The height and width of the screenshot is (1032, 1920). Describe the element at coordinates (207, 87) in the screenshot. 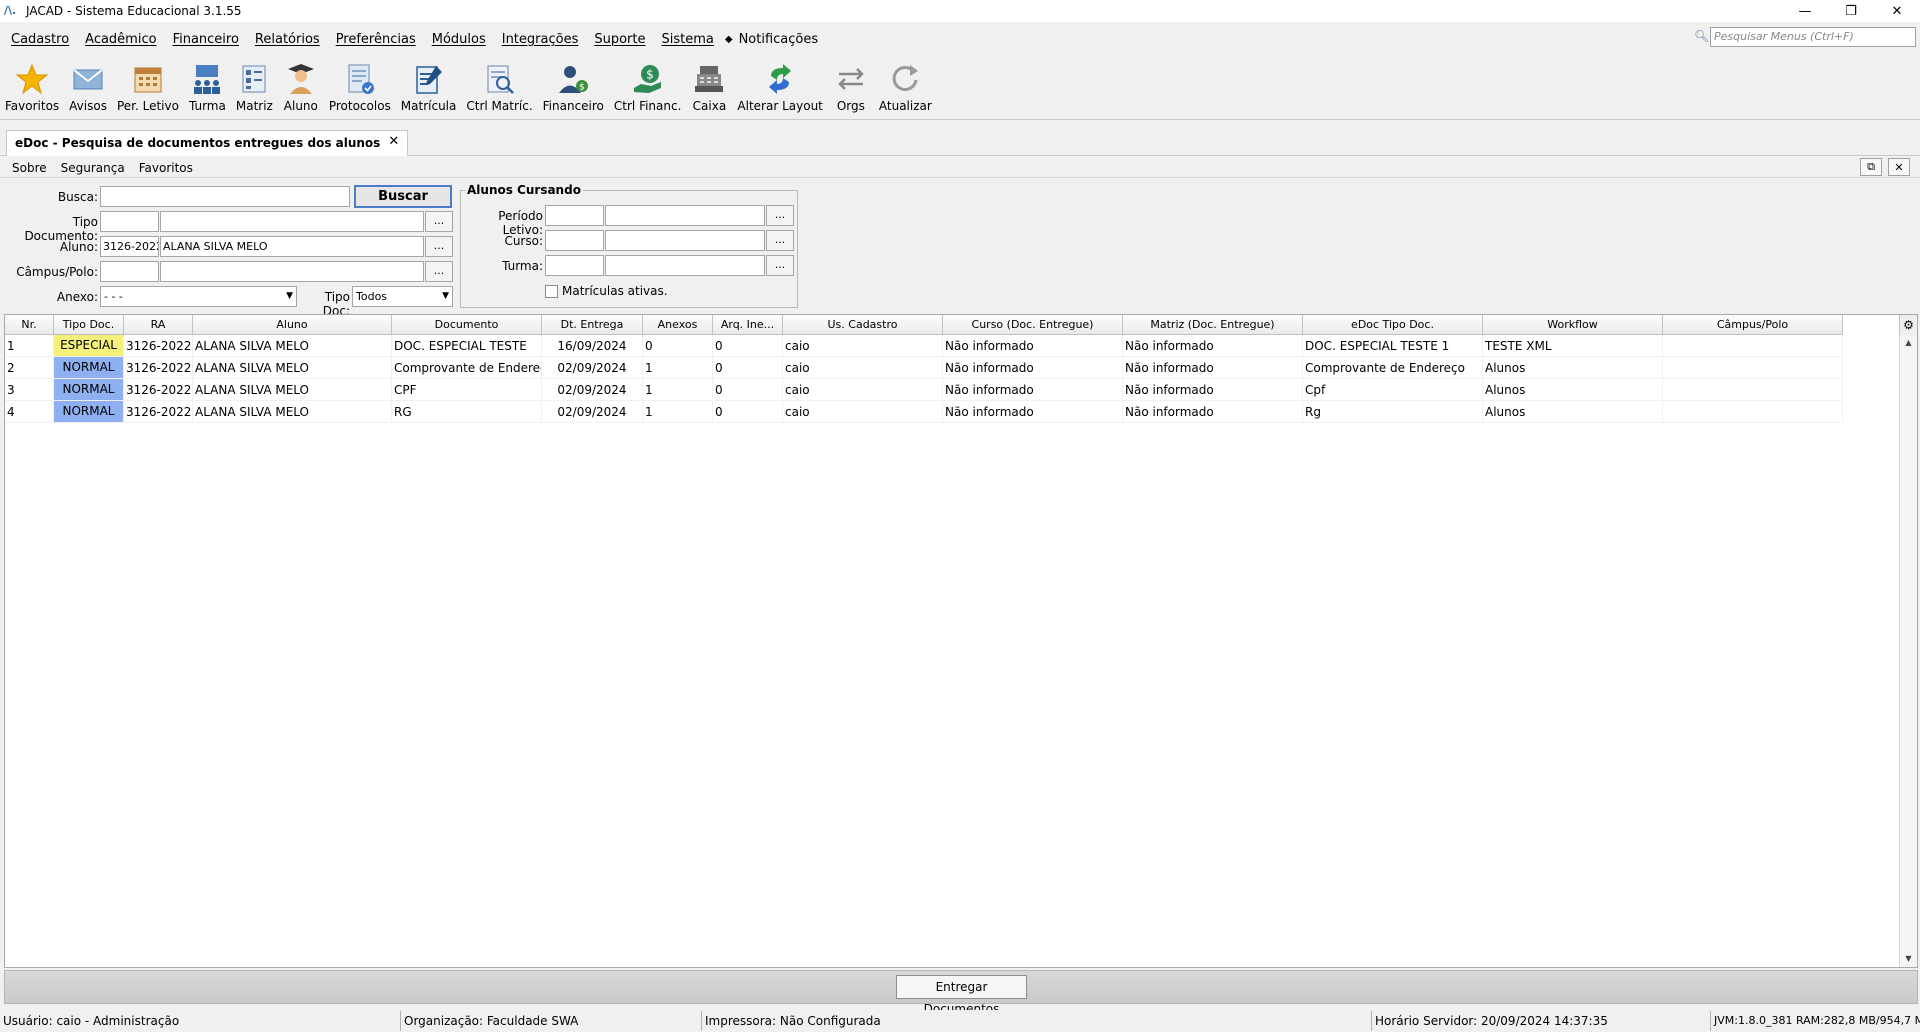

I see `toolbar-turma-button: Turma` at that location.